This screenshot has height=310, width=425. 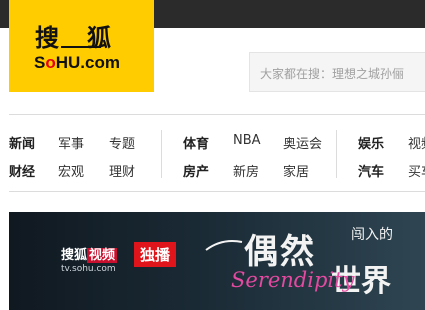 What do you see at coordinates (71, 170) in the screenshot?
I see `nav-link-macro: 宏观` at bounding box center [71, 170].